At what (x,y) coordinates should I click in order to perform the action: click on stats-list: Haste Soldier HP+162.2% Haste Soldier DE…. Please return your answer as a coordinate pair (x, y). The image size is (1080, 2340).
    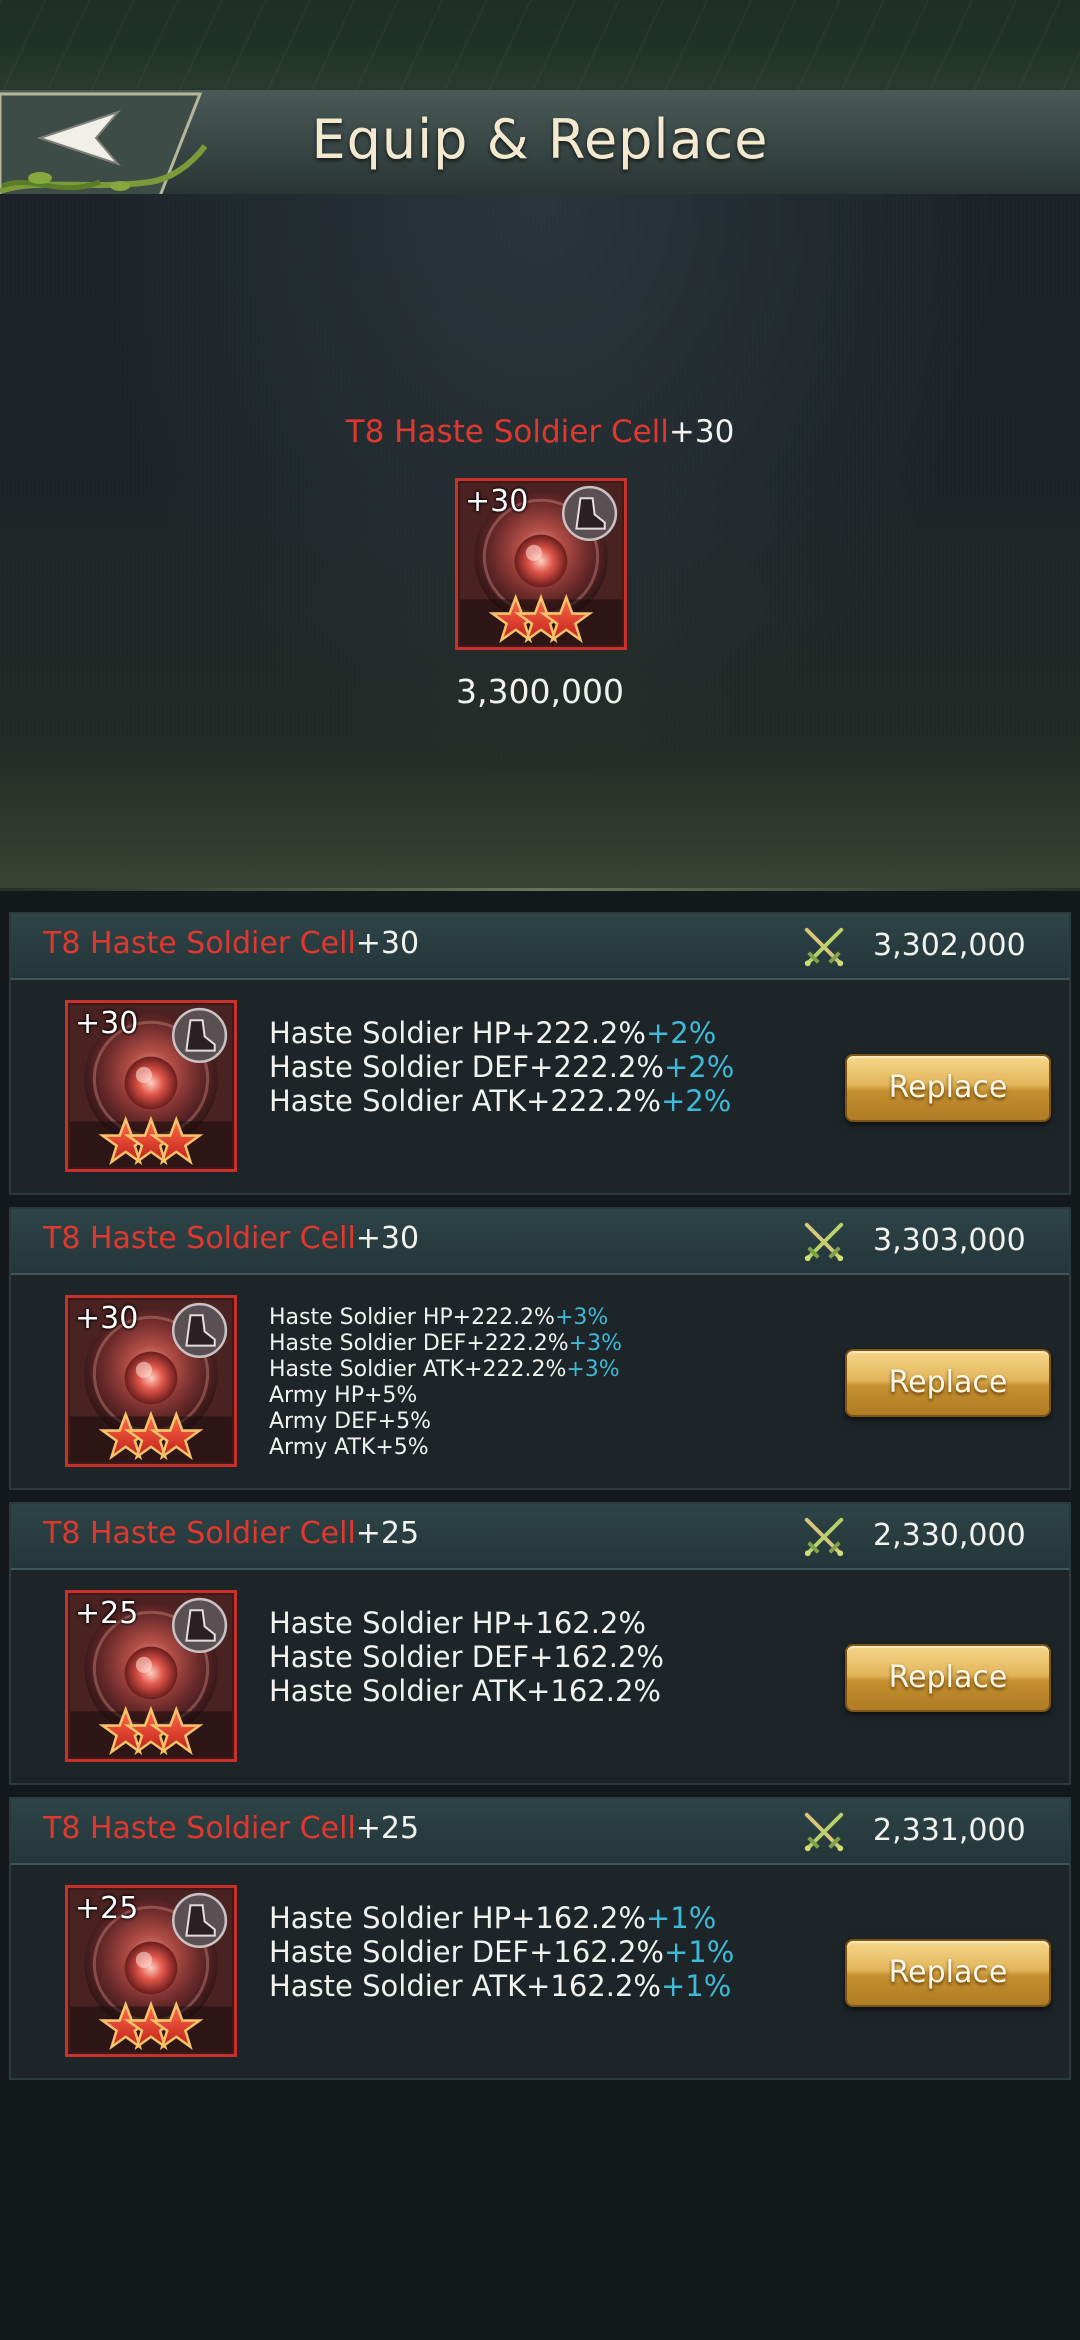
    Looking at the image, I should click on (466, 1657).